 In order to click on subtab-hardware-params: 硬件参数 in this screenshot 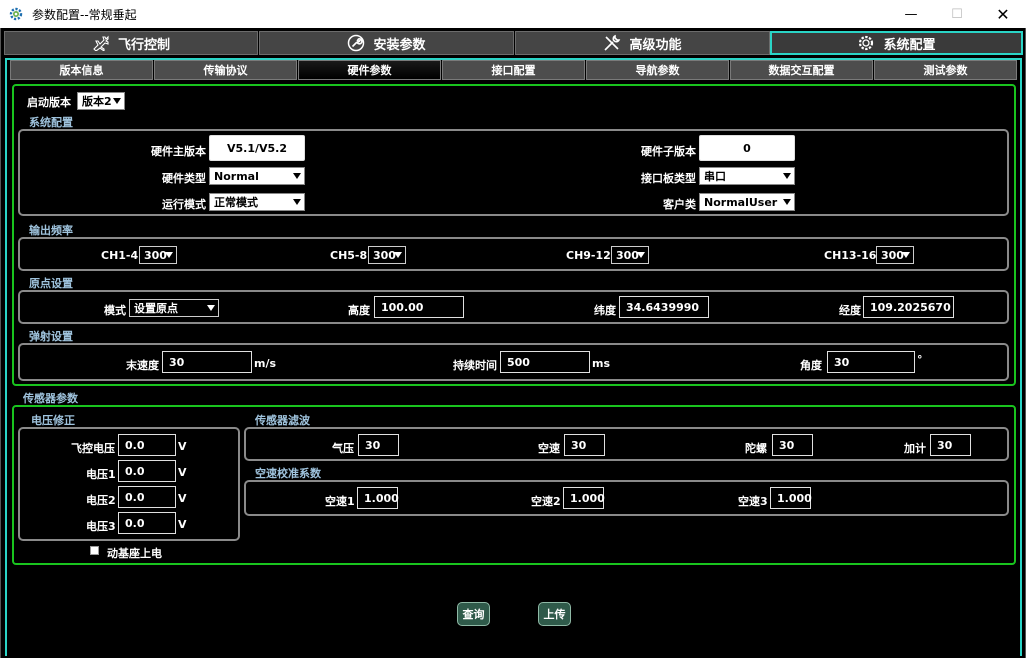, I will do `click(369, 70)`.